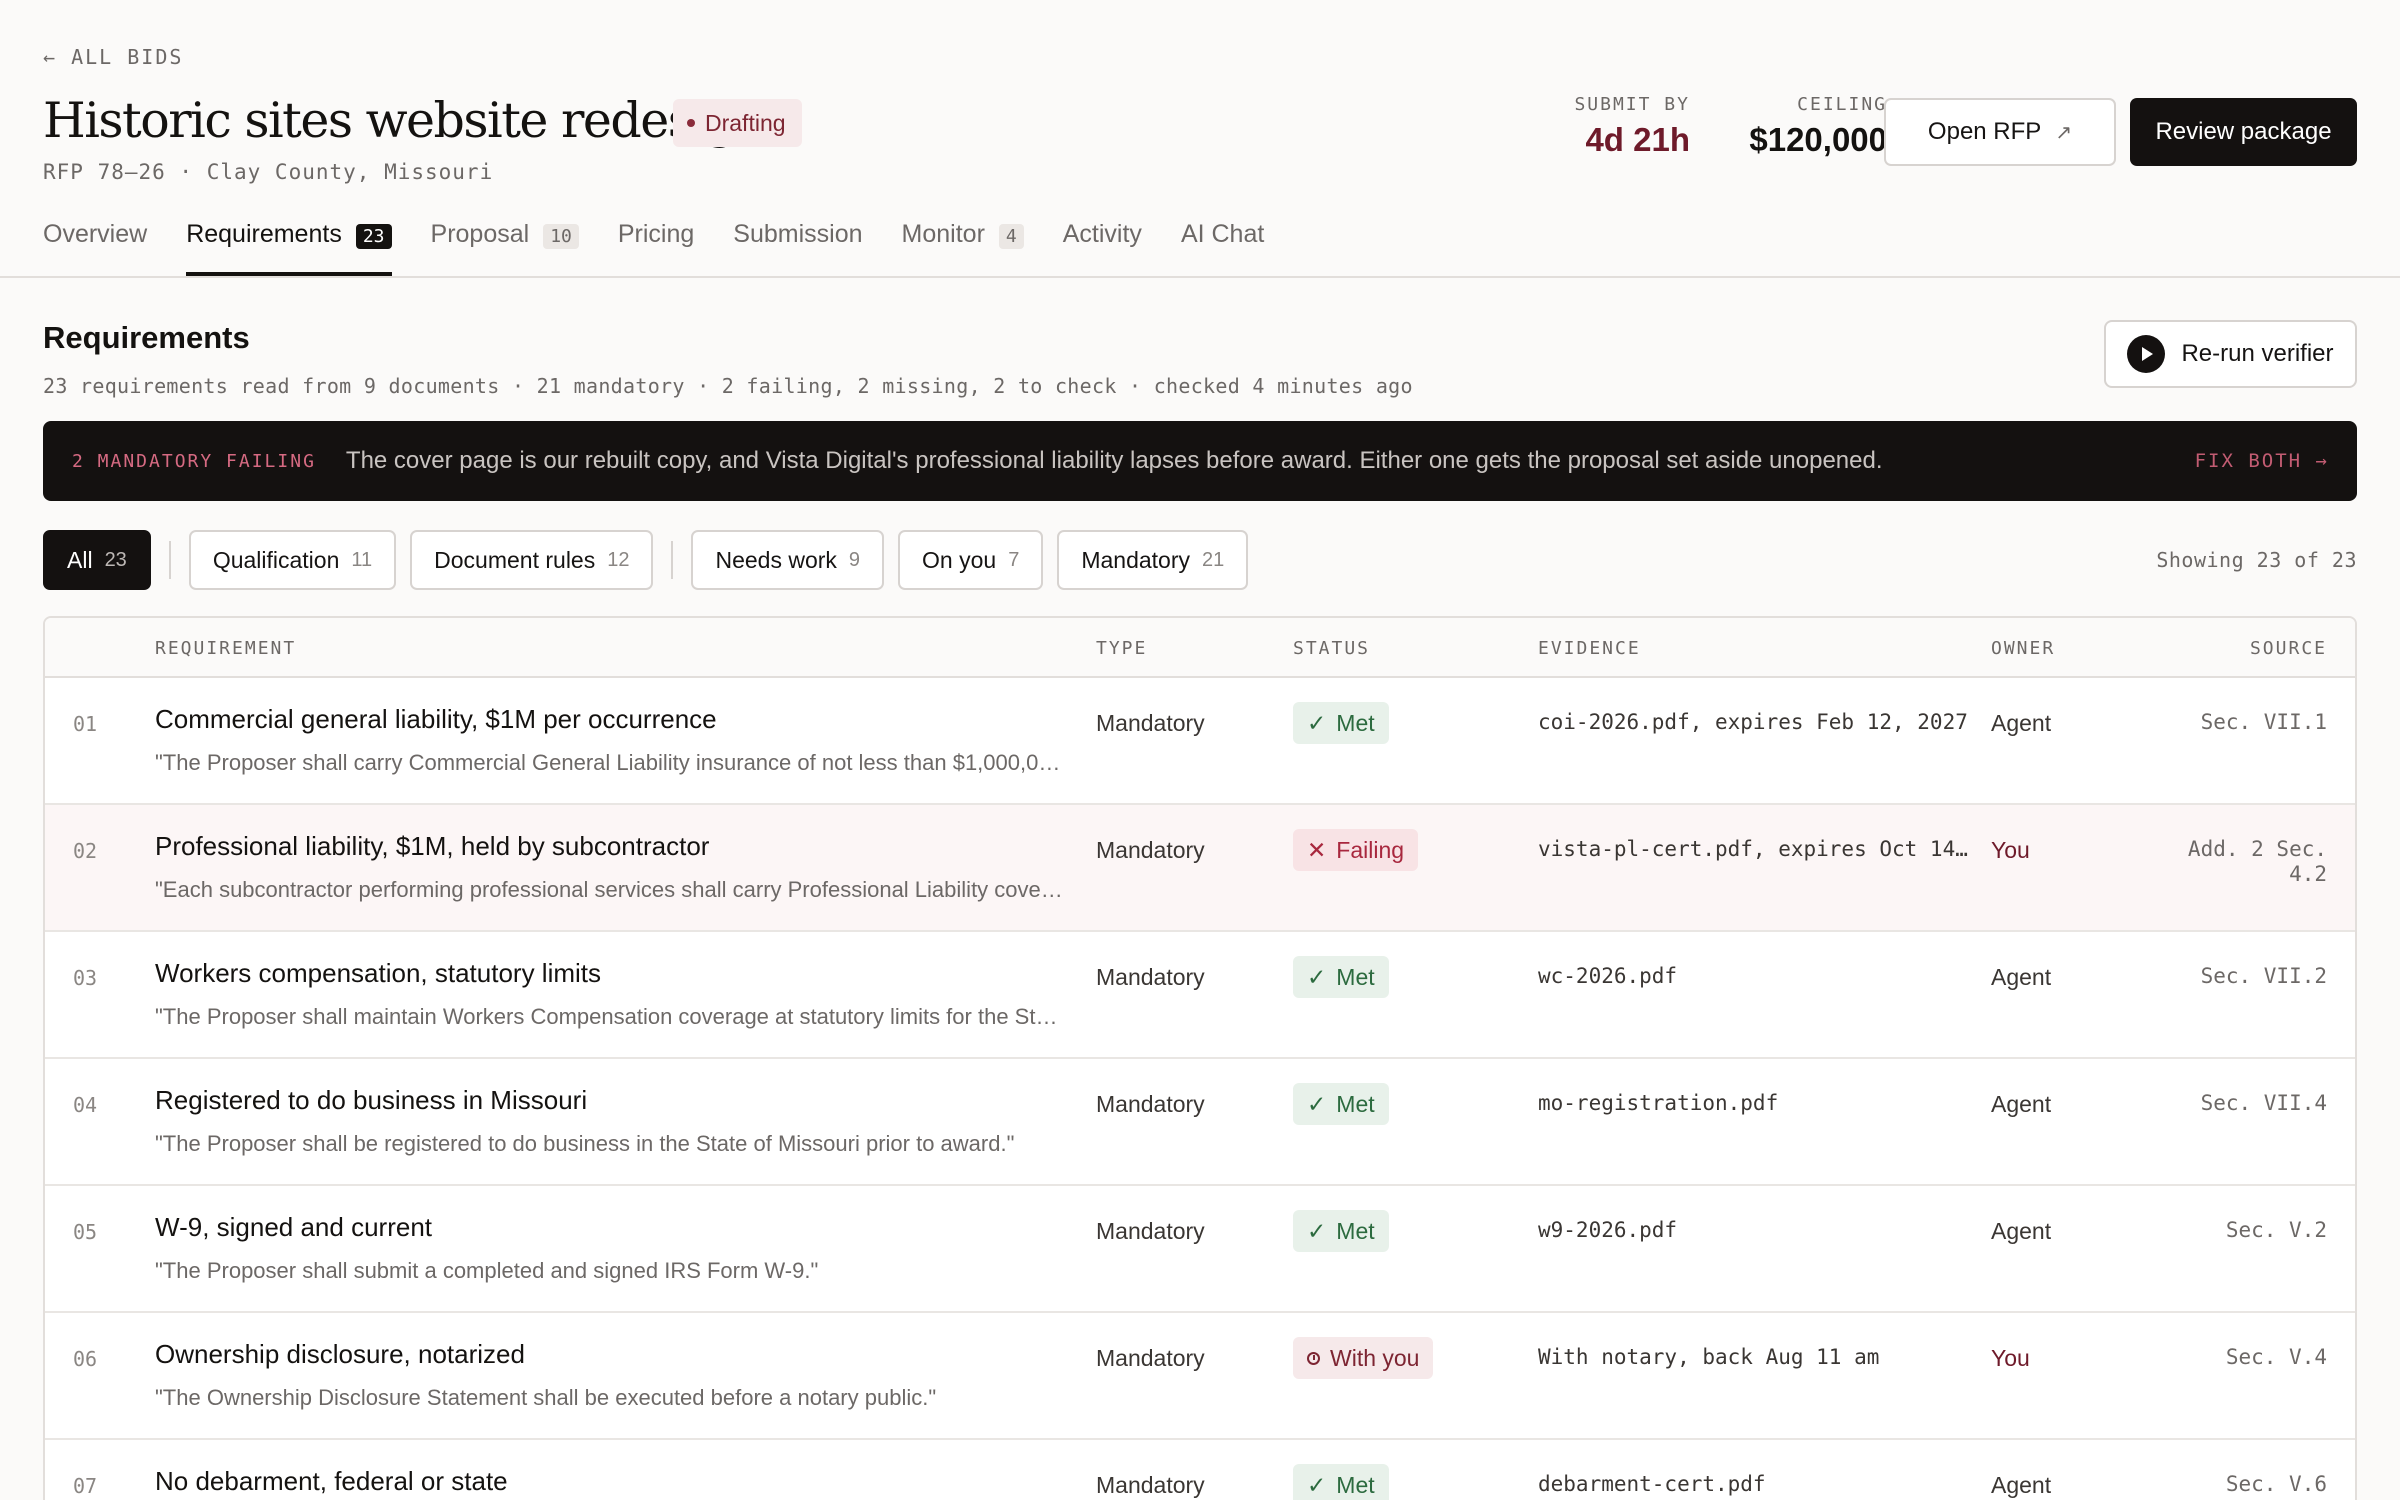 The height and width of the screenshot is (1500, 2400). I want to click on tab-label: Submission, so click(798, 234).